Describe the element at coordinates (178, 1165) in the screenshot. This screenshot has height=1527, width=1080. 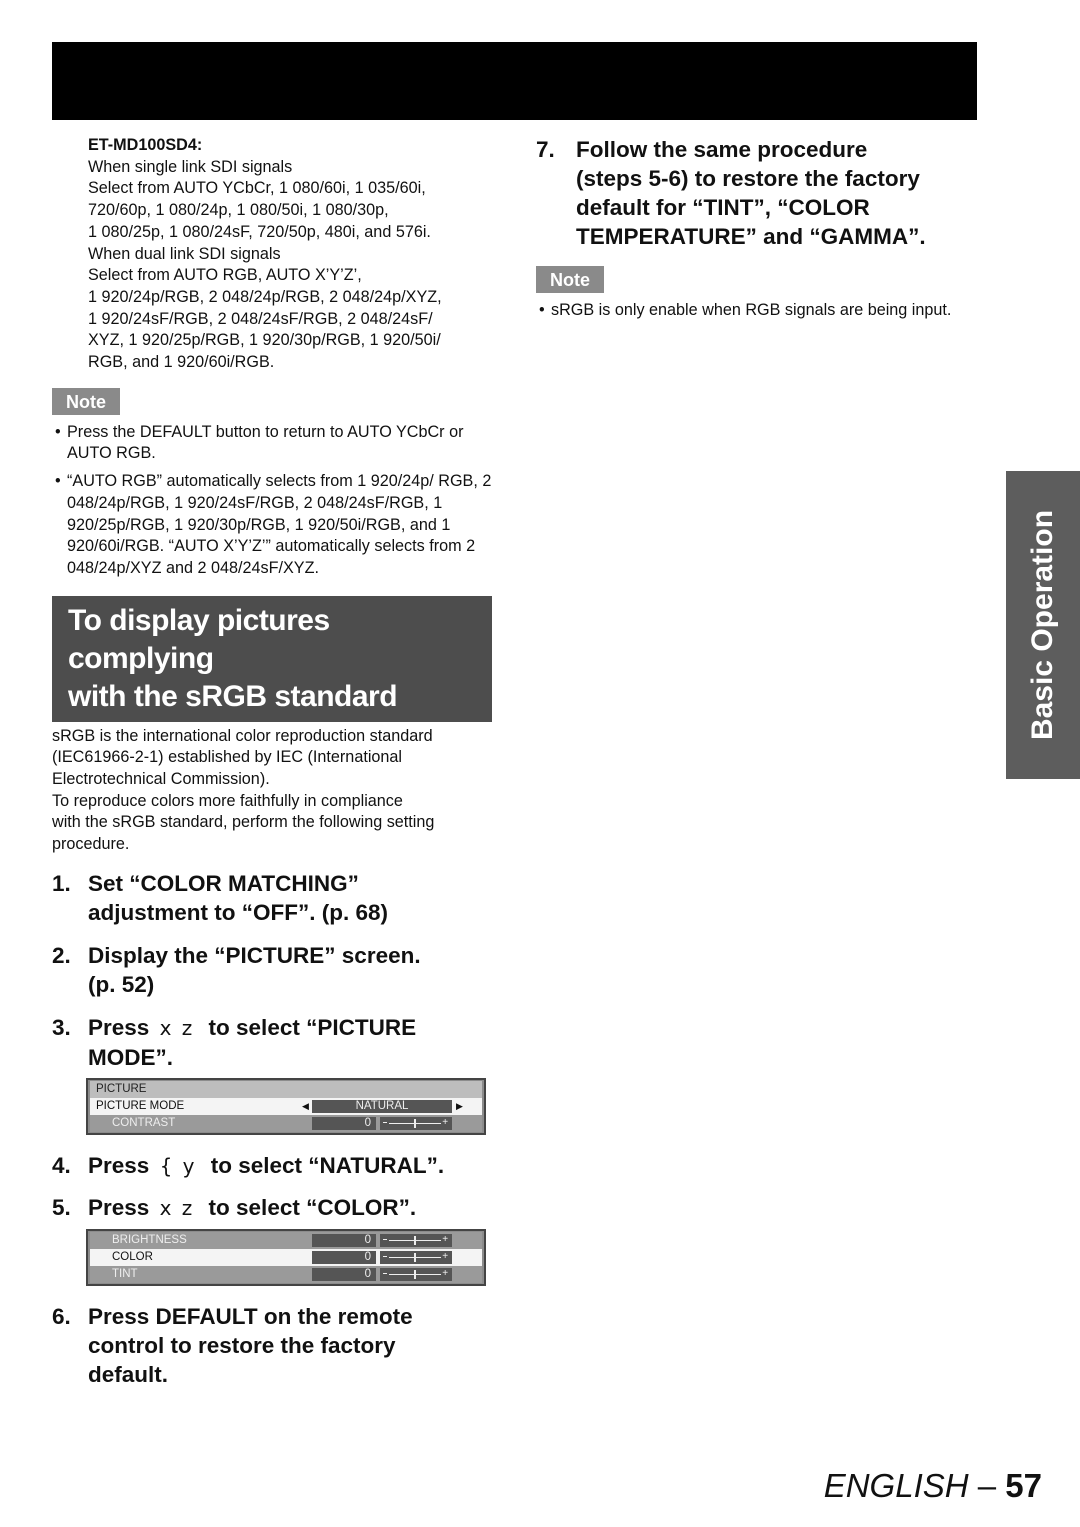
I see `cursor-keys-left-right-icon: { y` at that location.